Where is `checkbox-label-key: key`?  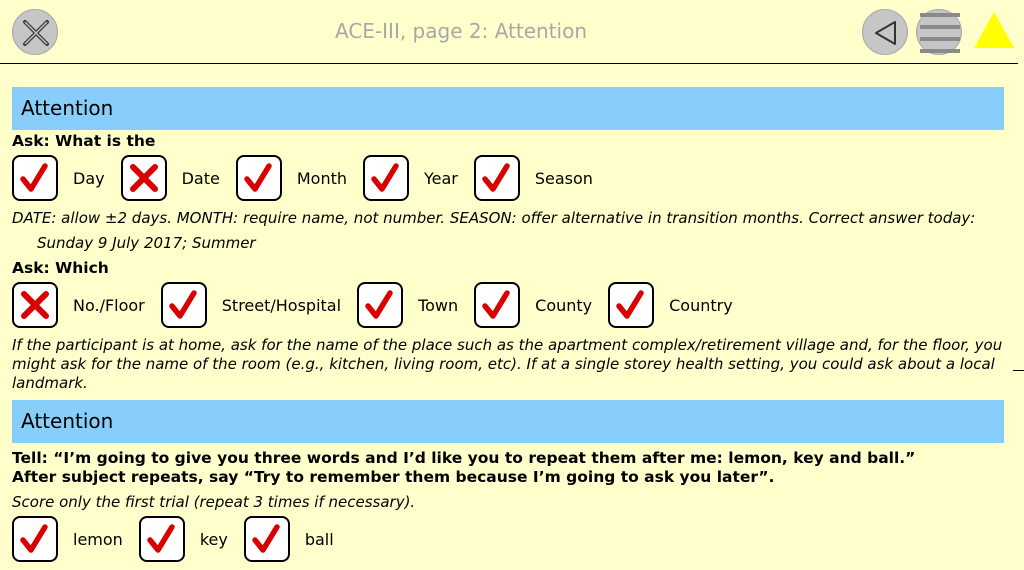
checkbox-label-key: key is located at coordinates (213, 539).